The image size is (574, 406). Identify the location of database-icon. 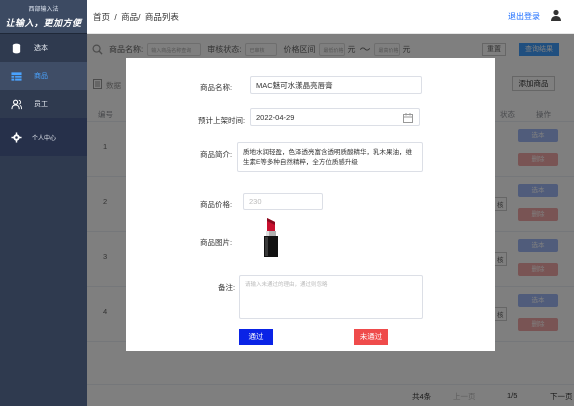
(16, 48).